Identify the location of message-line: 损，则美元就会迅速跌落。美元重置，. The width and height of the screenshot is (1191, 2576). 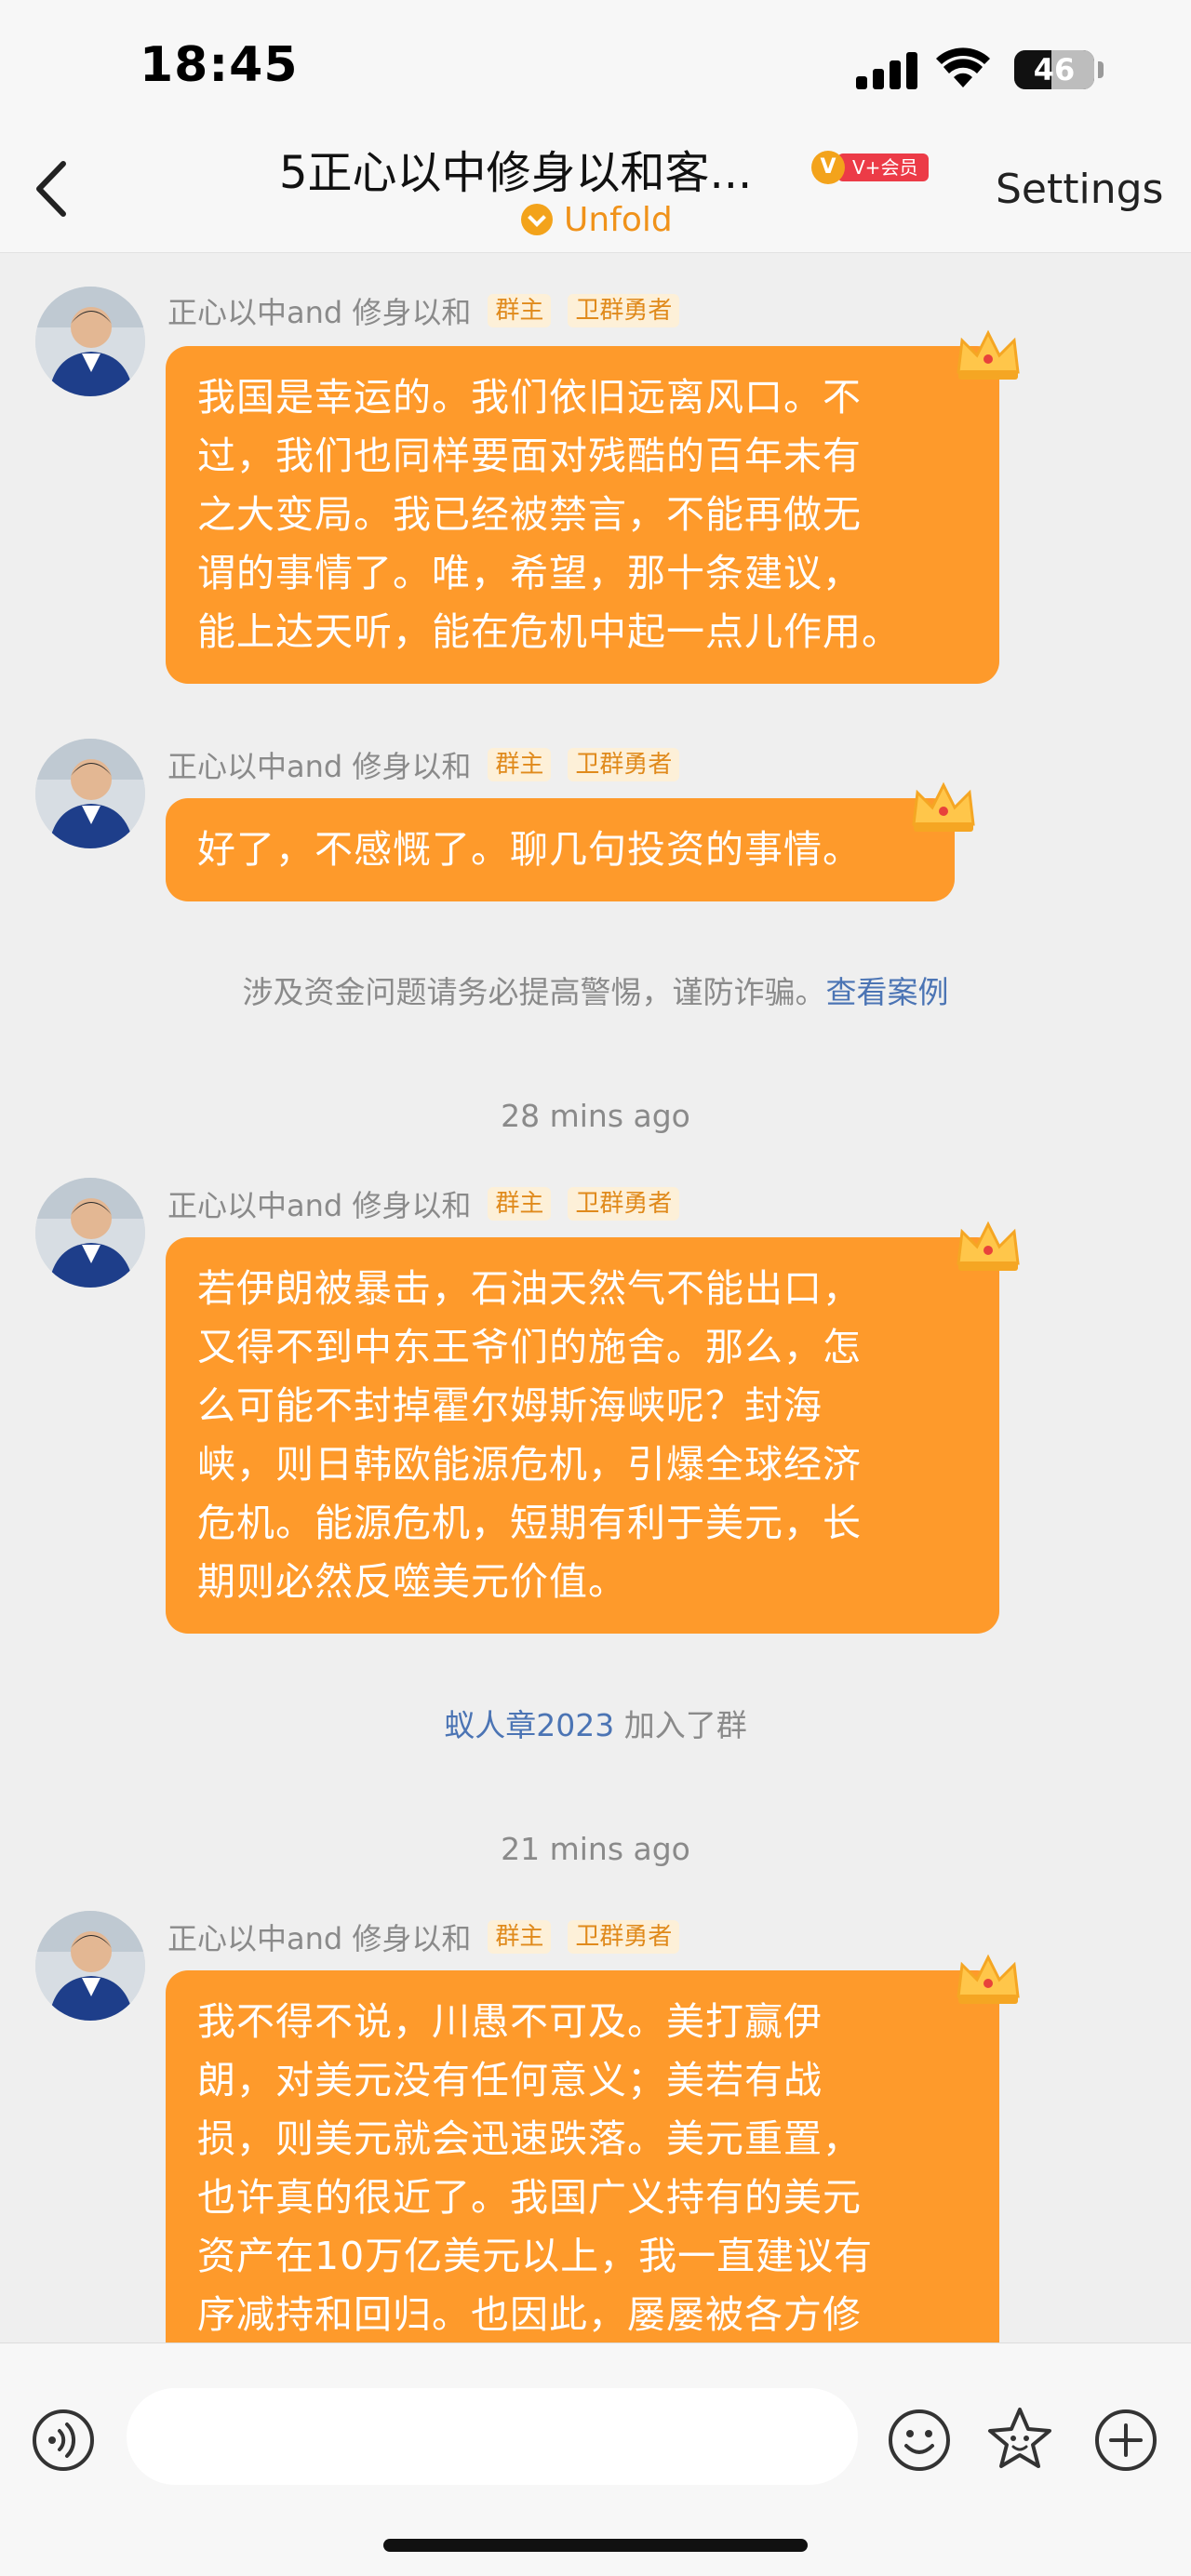
(529, 2138).